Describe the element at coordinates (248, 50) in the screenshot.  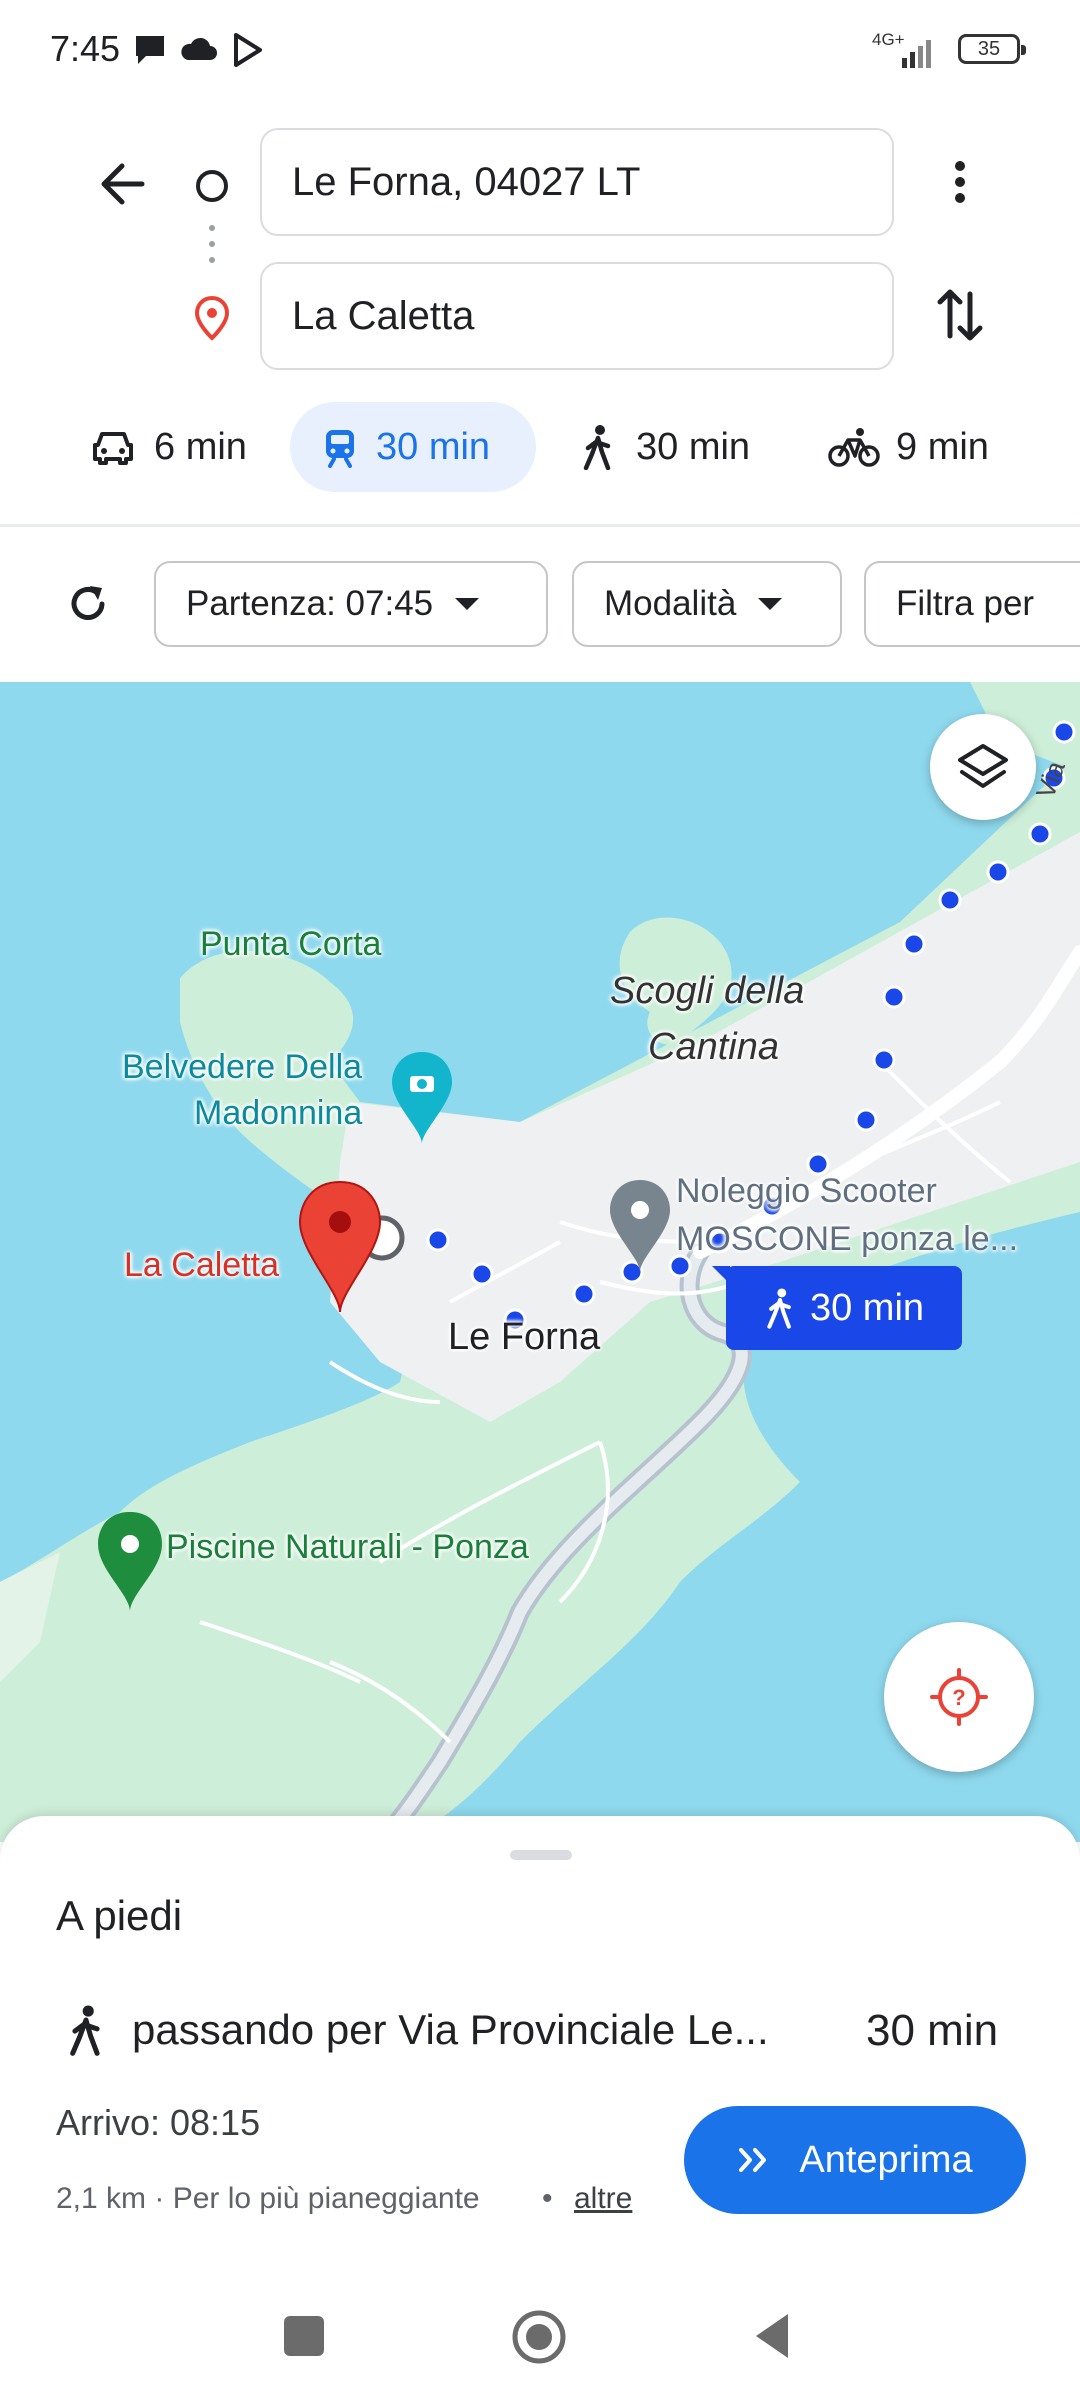
I see `play-store-icon` at that location.